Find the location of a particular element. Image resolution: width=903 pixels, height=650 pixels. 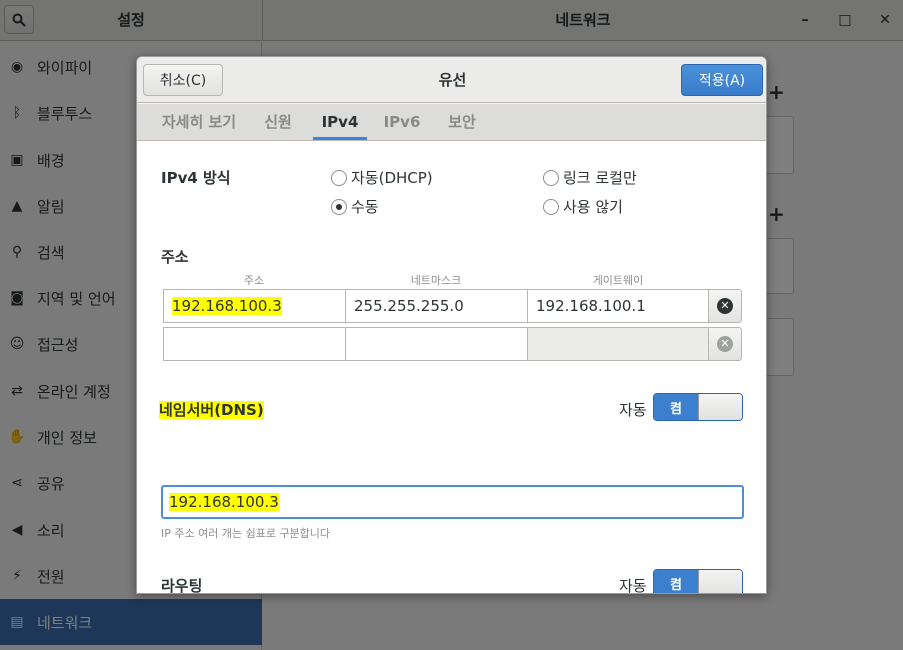

radio-dot-selected is located at coordinates (339, 206).